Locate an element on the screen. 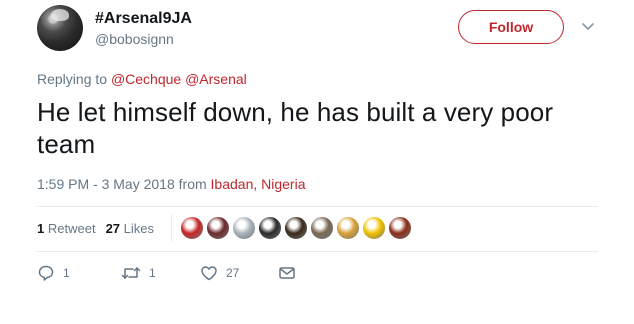  reply-icon is located at coordinates (46, 273).